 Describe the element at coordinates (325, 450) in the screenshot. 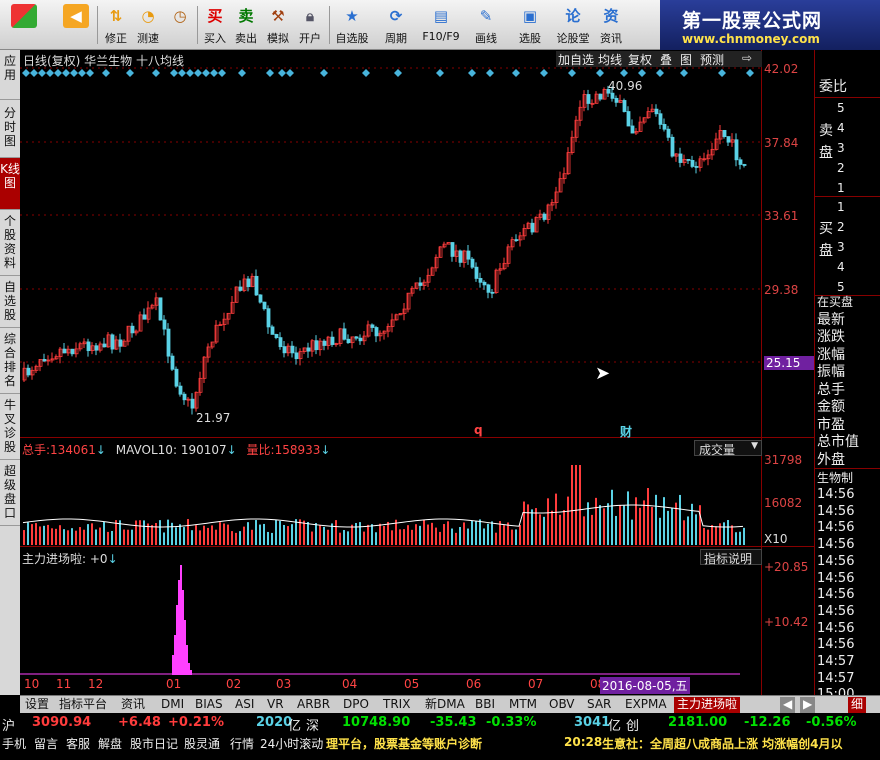

I see `down-arrow-icon: ↓` at that location.